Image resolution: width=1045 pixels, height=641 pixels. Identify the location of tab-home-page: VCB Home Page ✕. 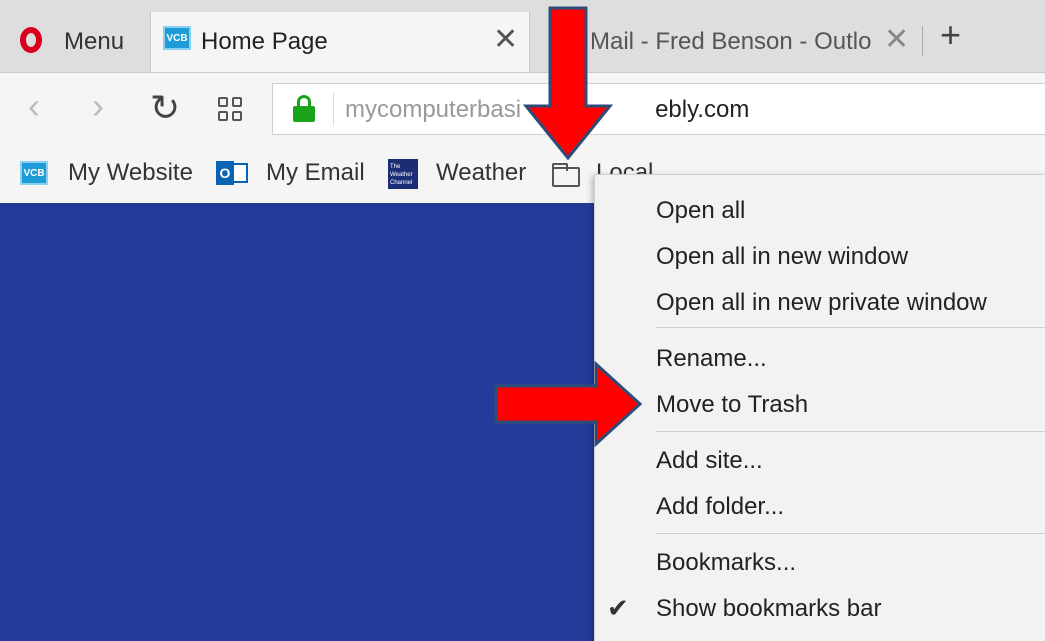
(340, 42).